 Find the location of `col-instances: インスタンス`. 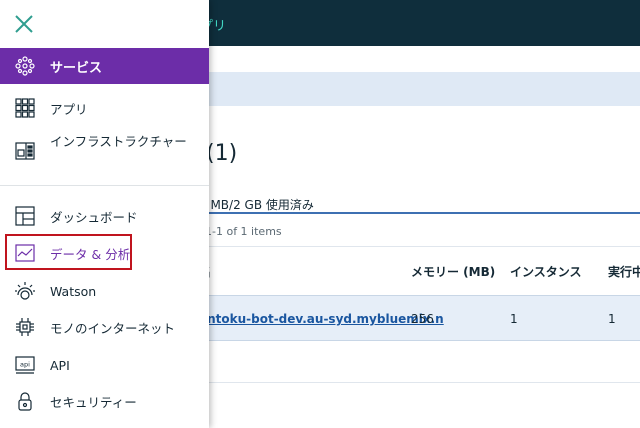

col-instances: インスタンス is located at coordinates (546, 271).